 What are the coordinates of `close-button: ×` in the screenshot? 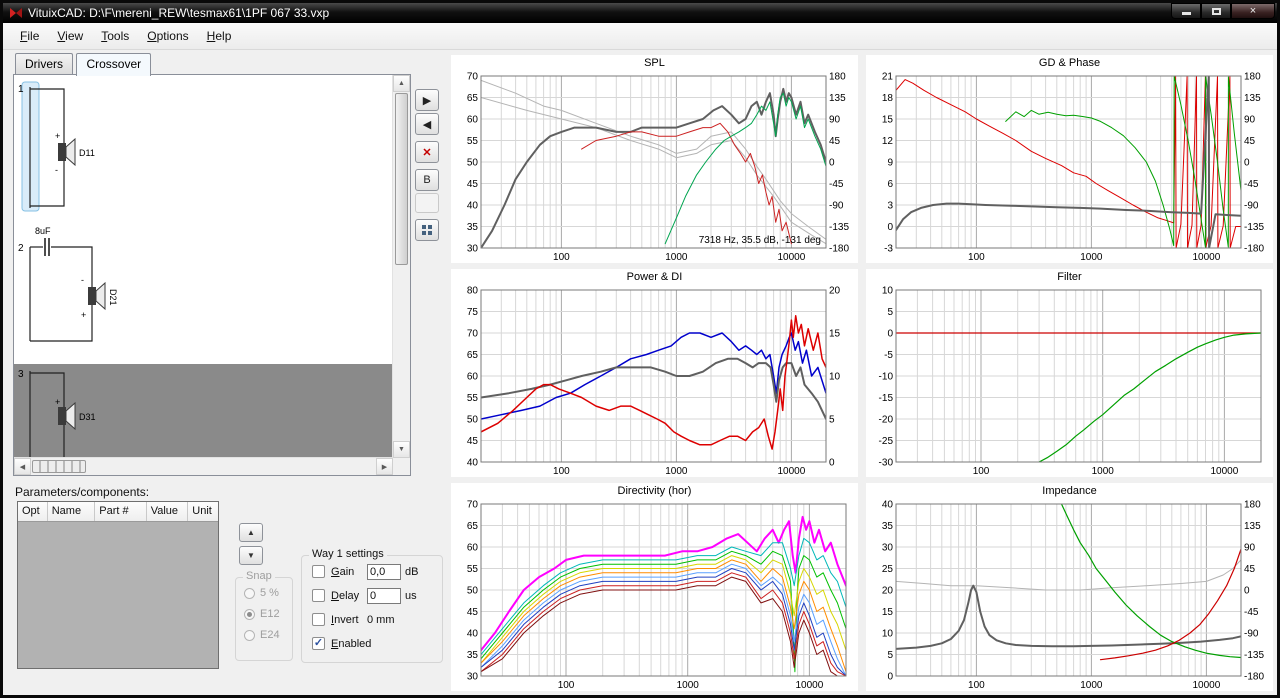 It's located at (1253, 11).